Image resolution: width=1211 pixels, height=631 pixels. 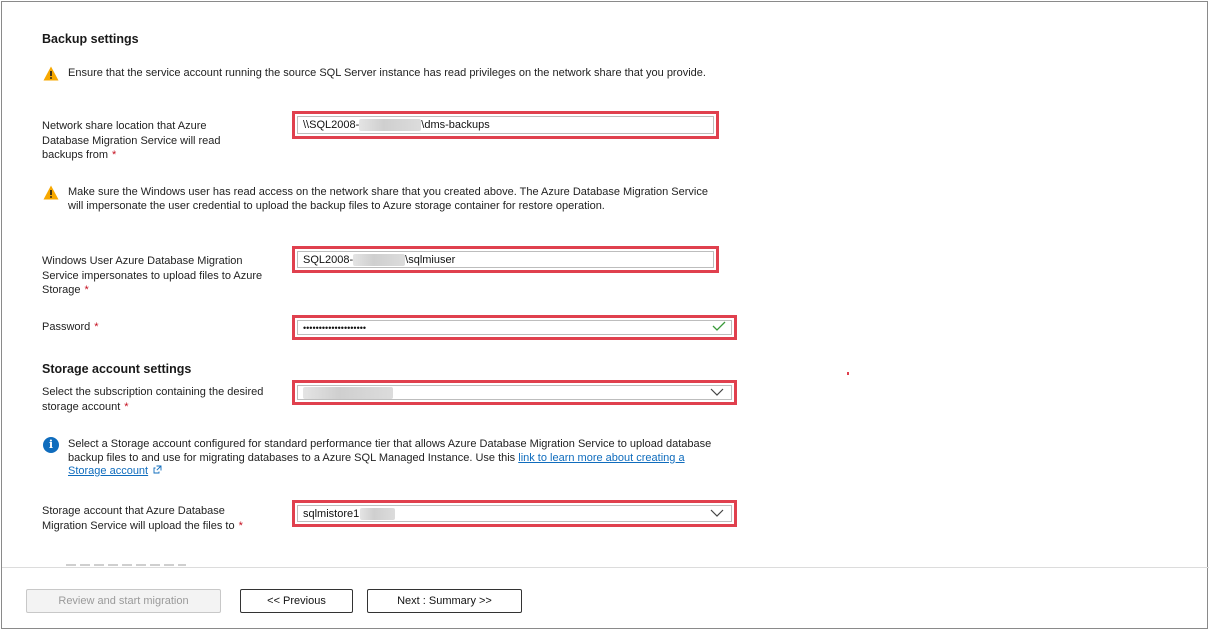 What do you see at coordinates (335, 327) in the screenshot?
I see `password-value: ••••••••••••••••••••` at bounding box center [335, 327].